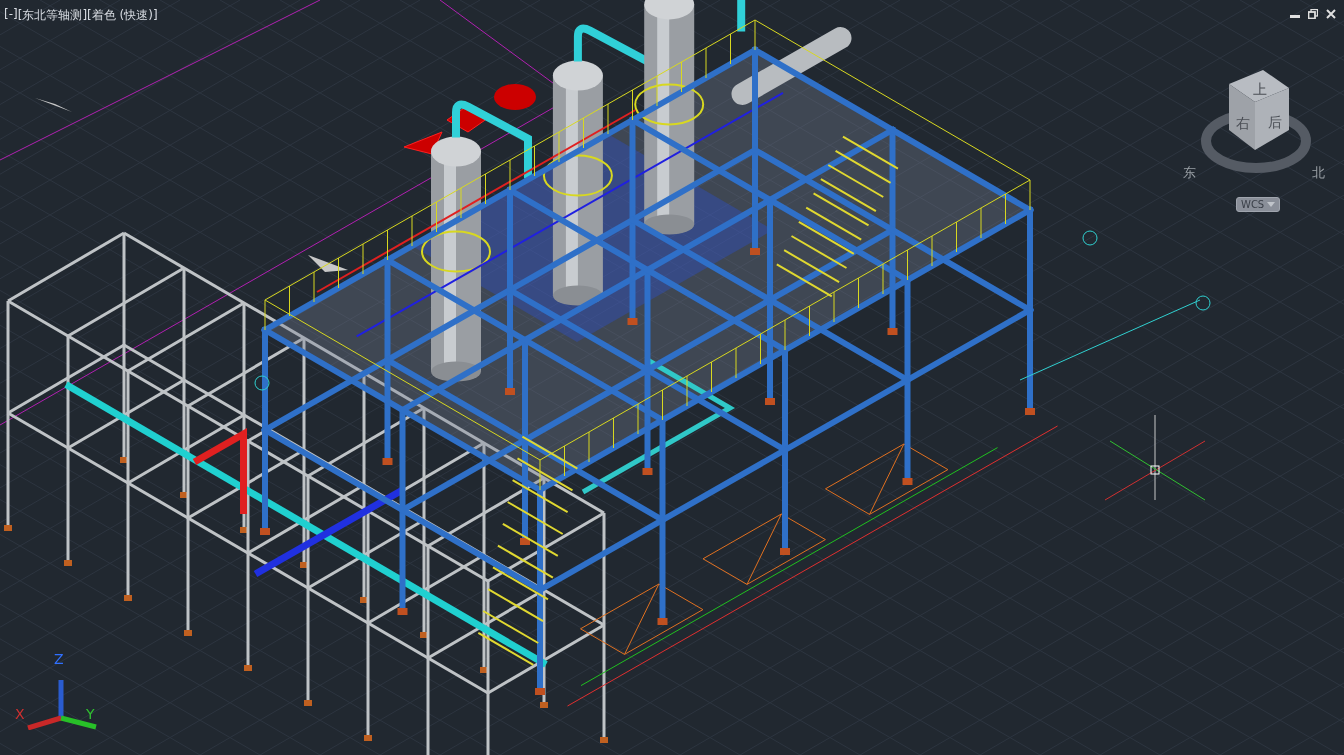 Image resolution: width=1344 pixels, height=755 pixels. Describe the element at coordinates (1271, 204) in the screenshot. I see `caret-icon` at that location.